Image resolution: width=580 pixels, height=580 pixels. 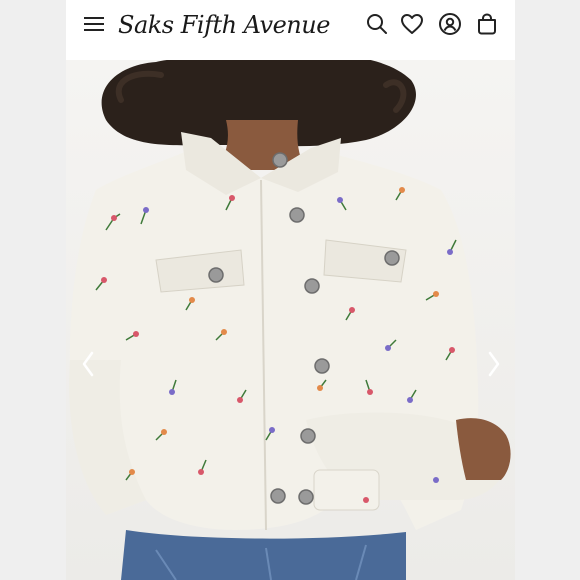 I want to click on heart-icon, so click(x=412, y=24).